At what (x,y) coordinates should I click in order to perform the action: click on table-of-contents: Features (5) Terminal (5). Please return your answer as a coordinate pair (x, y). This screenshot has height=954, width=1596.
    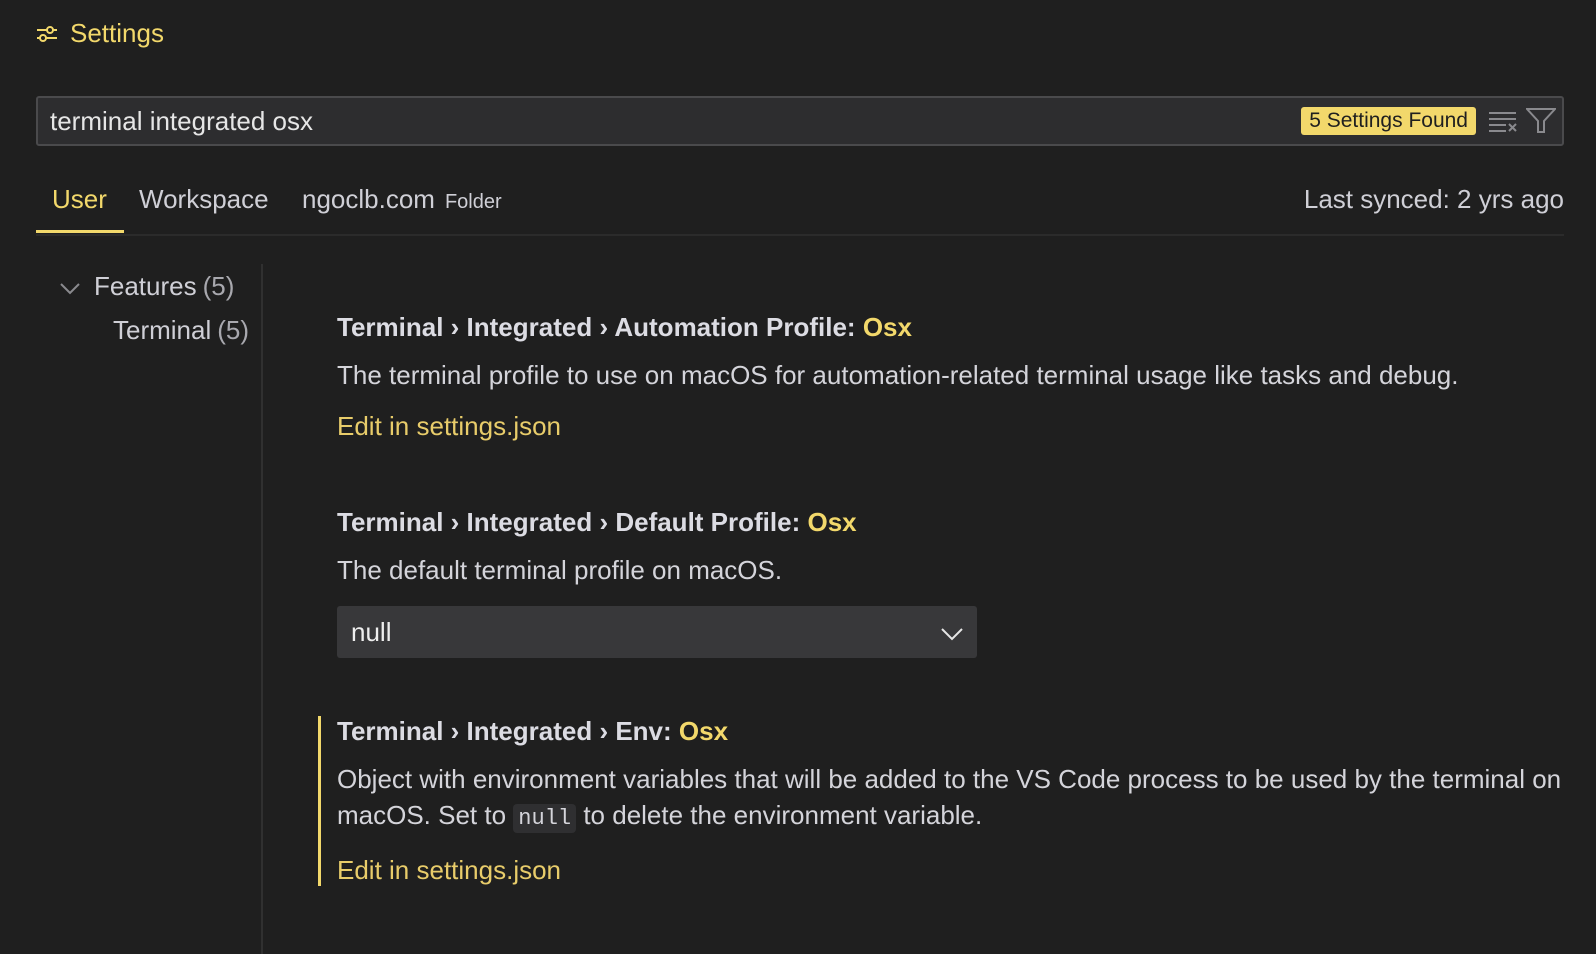
    Looking at the image, I should click on (160, 308).